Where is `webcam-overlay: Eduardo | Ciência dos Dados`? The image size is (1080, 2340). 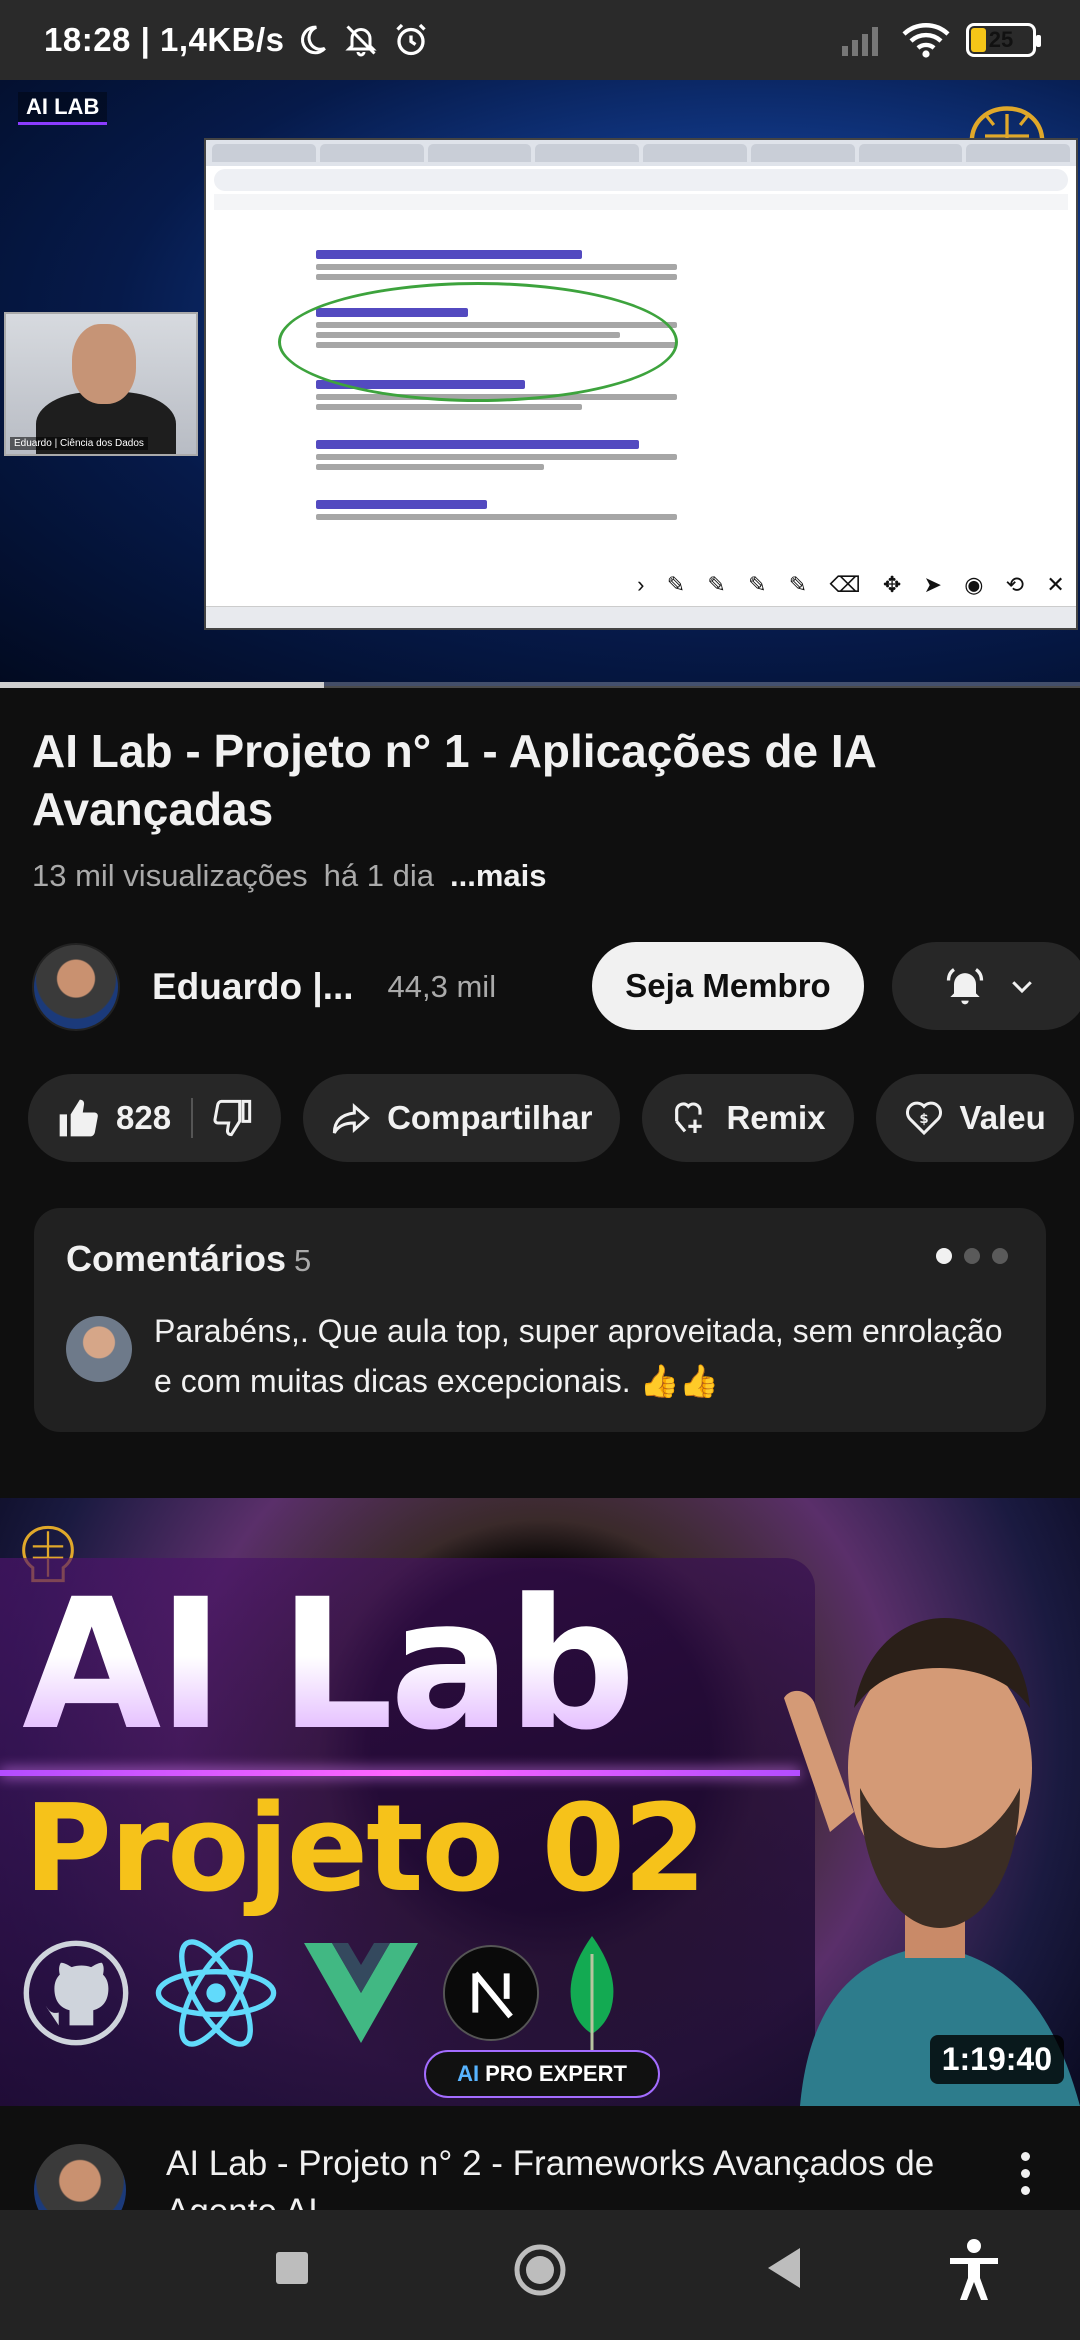 webcam-overlay: Eduardo | Ciência dos Dados is located at coordinates (101, 384).